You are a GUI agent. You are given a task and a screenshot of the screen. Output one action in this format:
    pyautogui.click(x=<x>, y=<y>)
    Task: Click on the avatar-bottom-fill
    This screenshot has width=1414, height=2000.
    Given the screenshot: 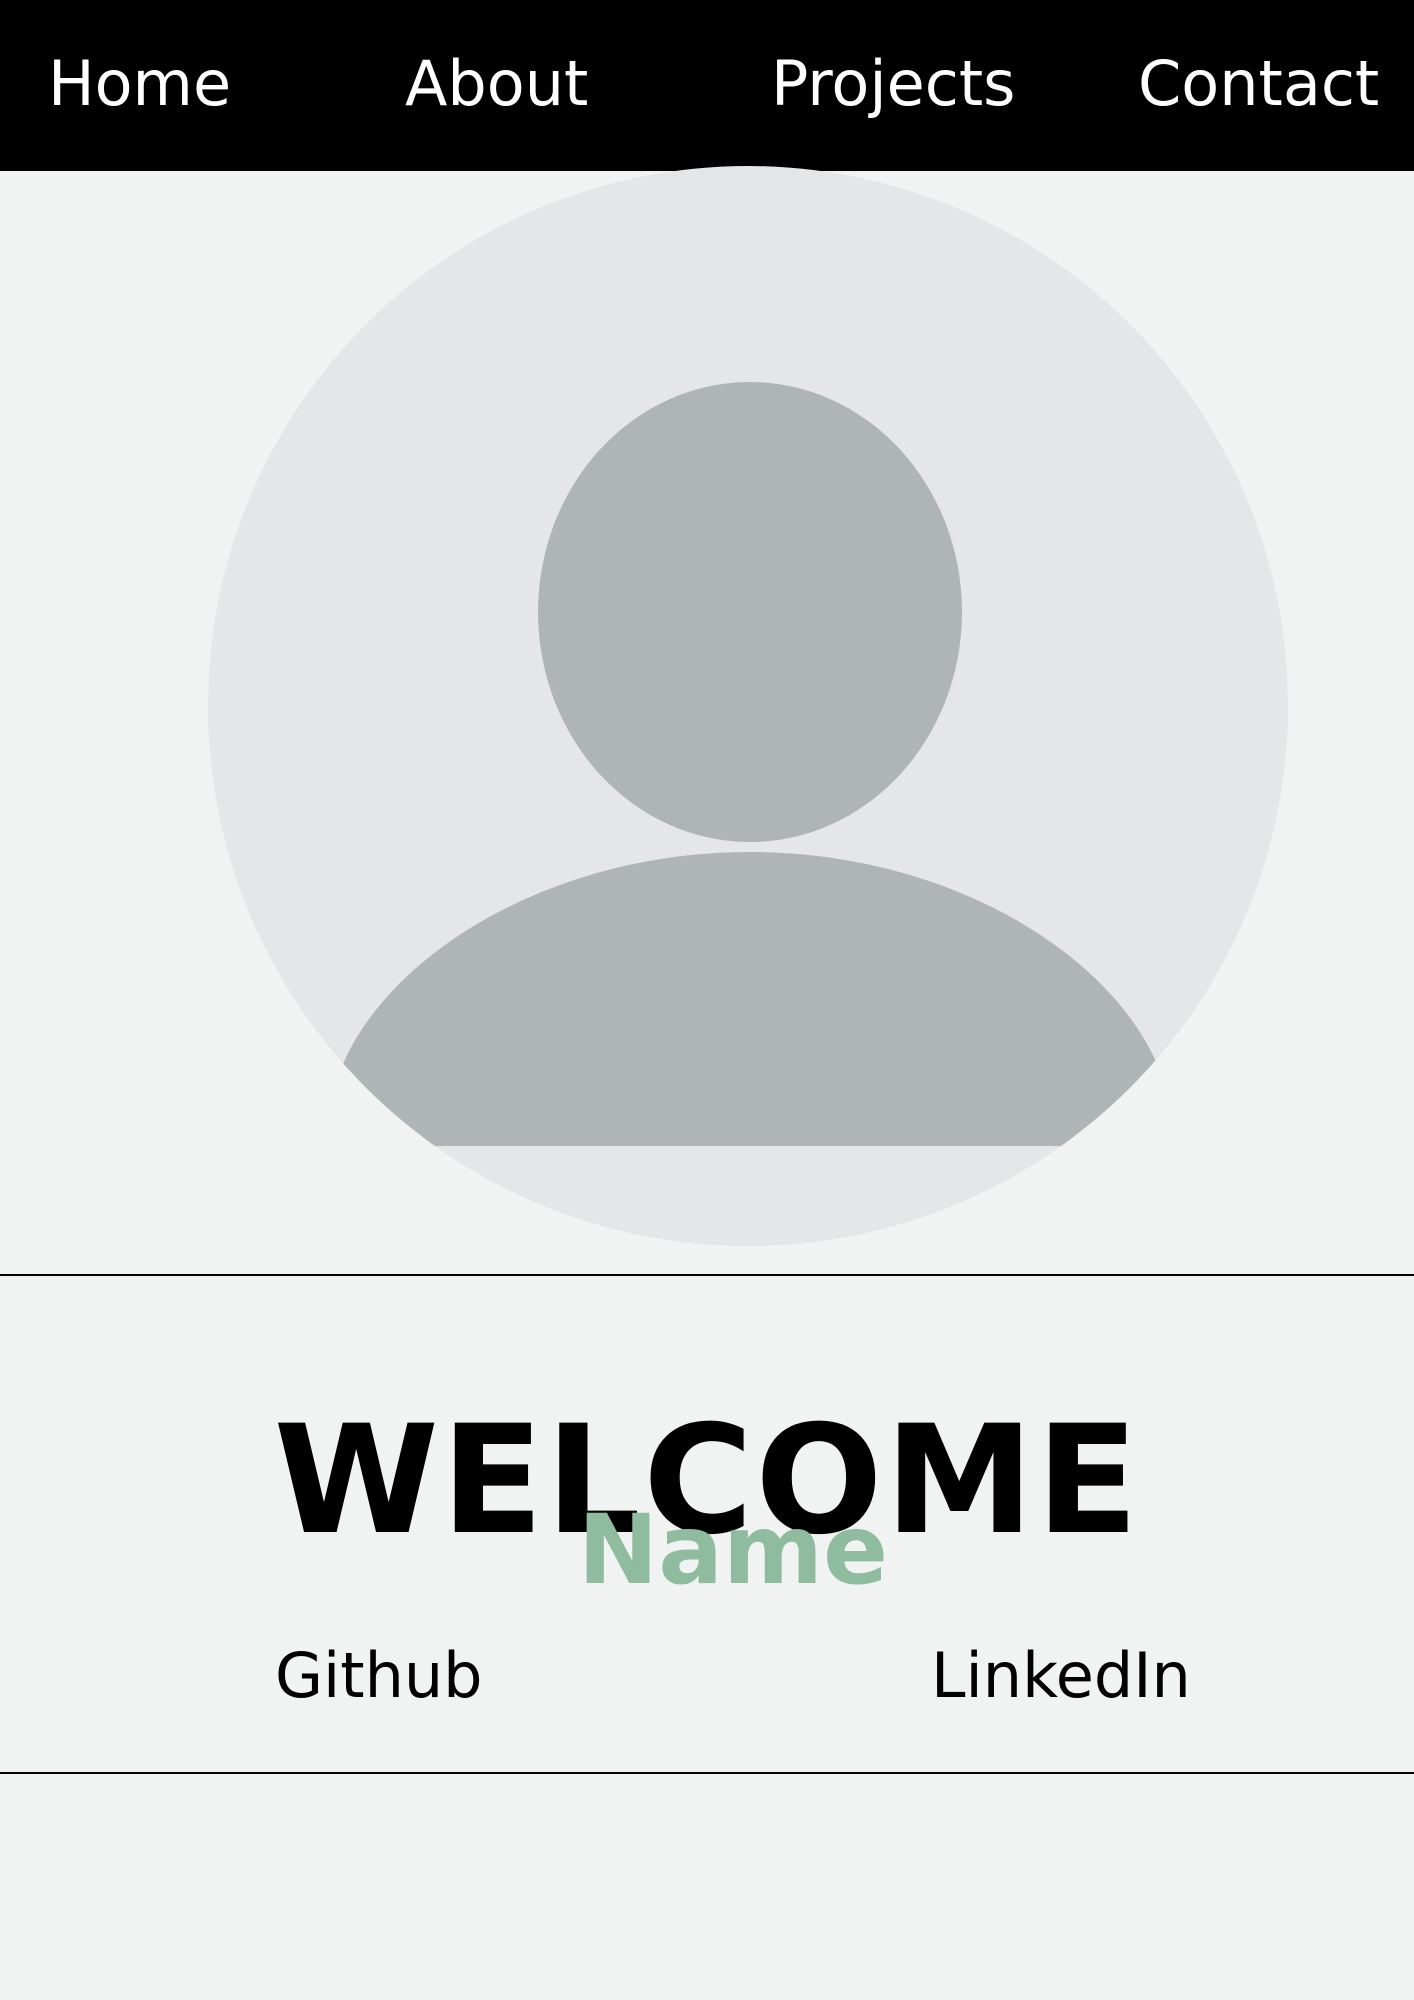 What is the action you would take?
    pyautogui.click(x=748, y=1196)
    